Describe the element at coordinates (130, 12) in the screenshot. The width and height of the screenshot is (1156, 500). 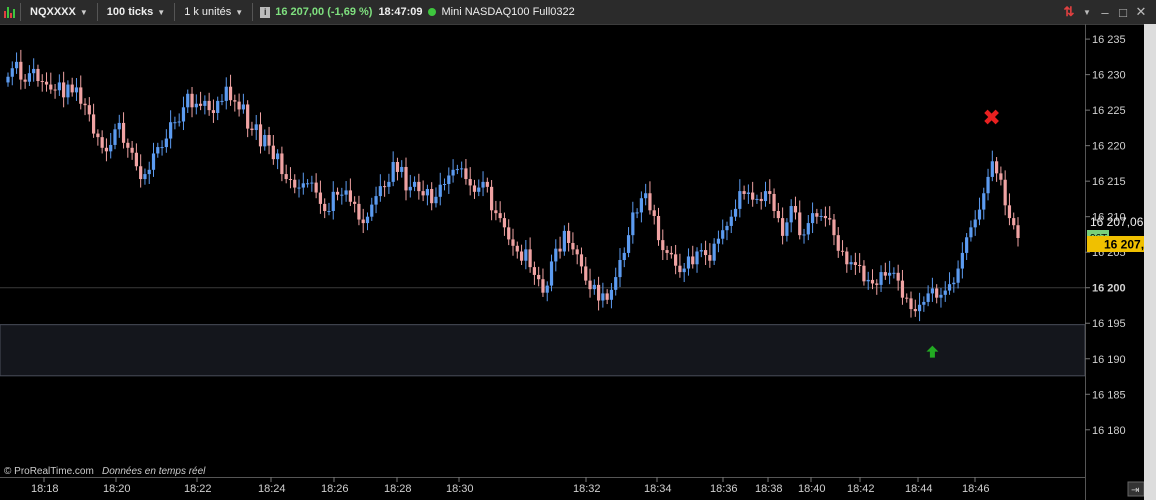
I see `timeframe-label: 100 ticks` at that location.